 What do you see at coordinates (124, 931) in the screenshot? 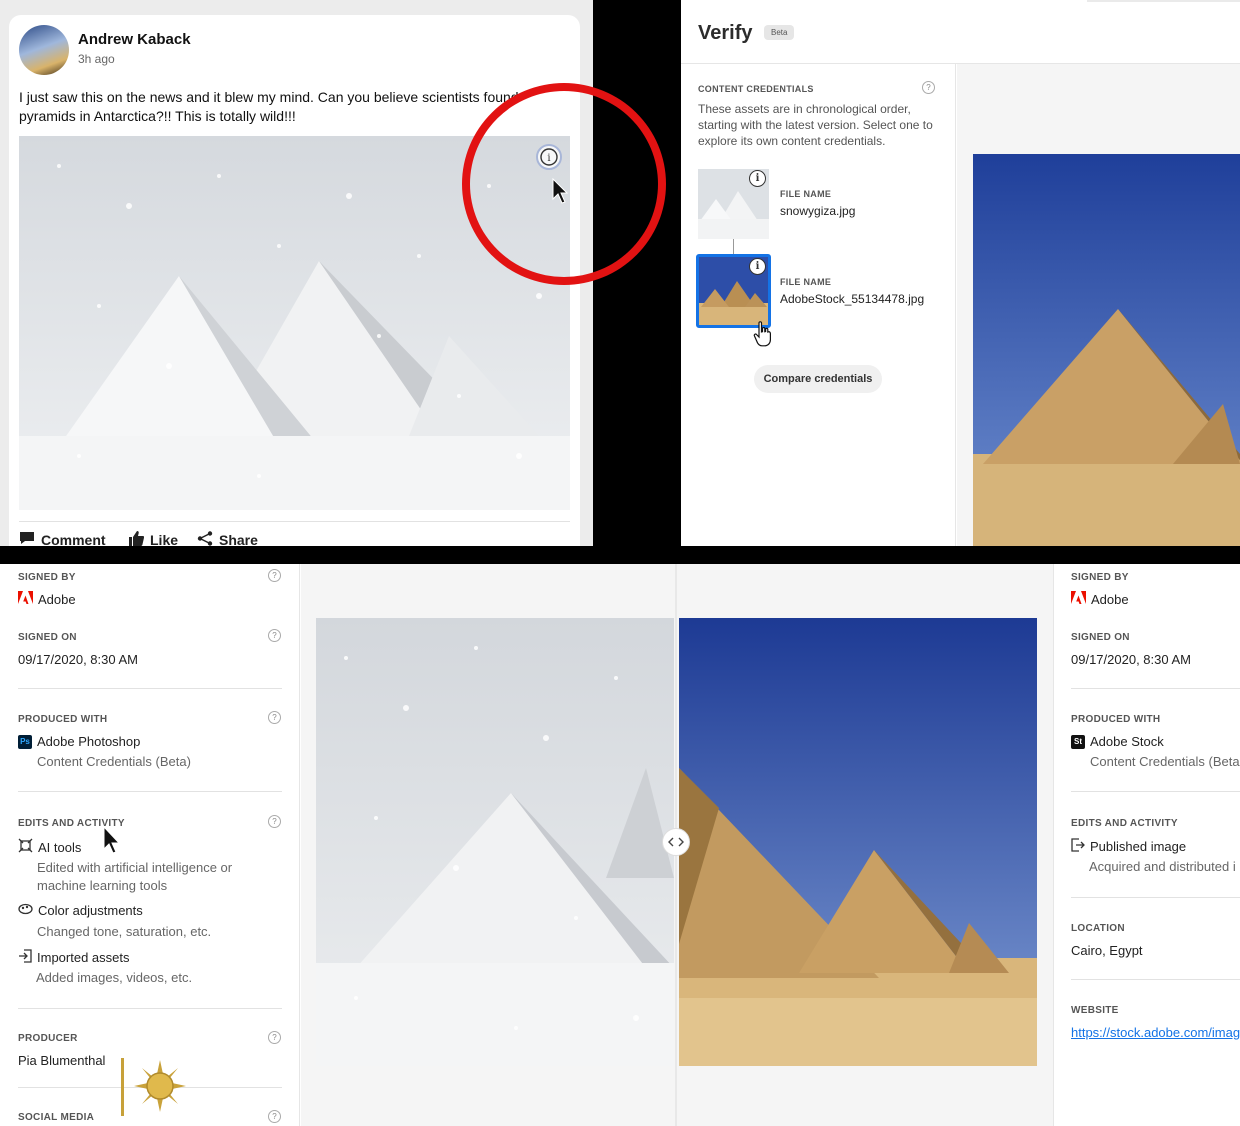
I see `edit-item-desc: Changed tone, saturation, etc.` at bounding box center [124, 931].